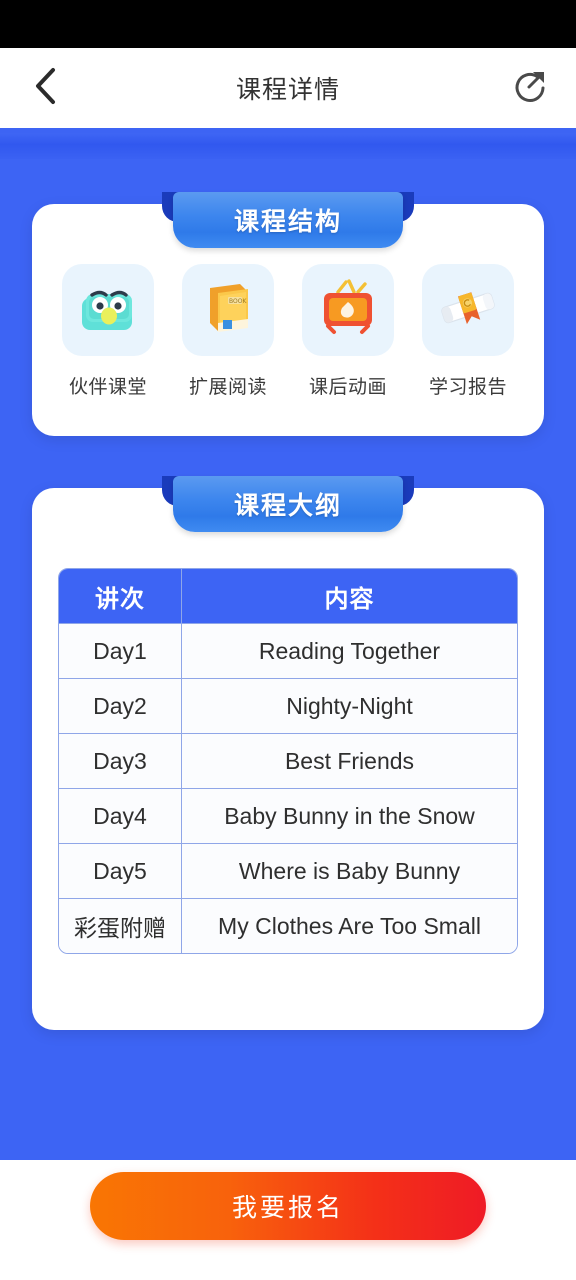 The height and width of the screenshot is (1280, 576). What do you see at coordinates (288, 24) in the screenshot?
I see `status-bar` at bounding box center [288, 24].